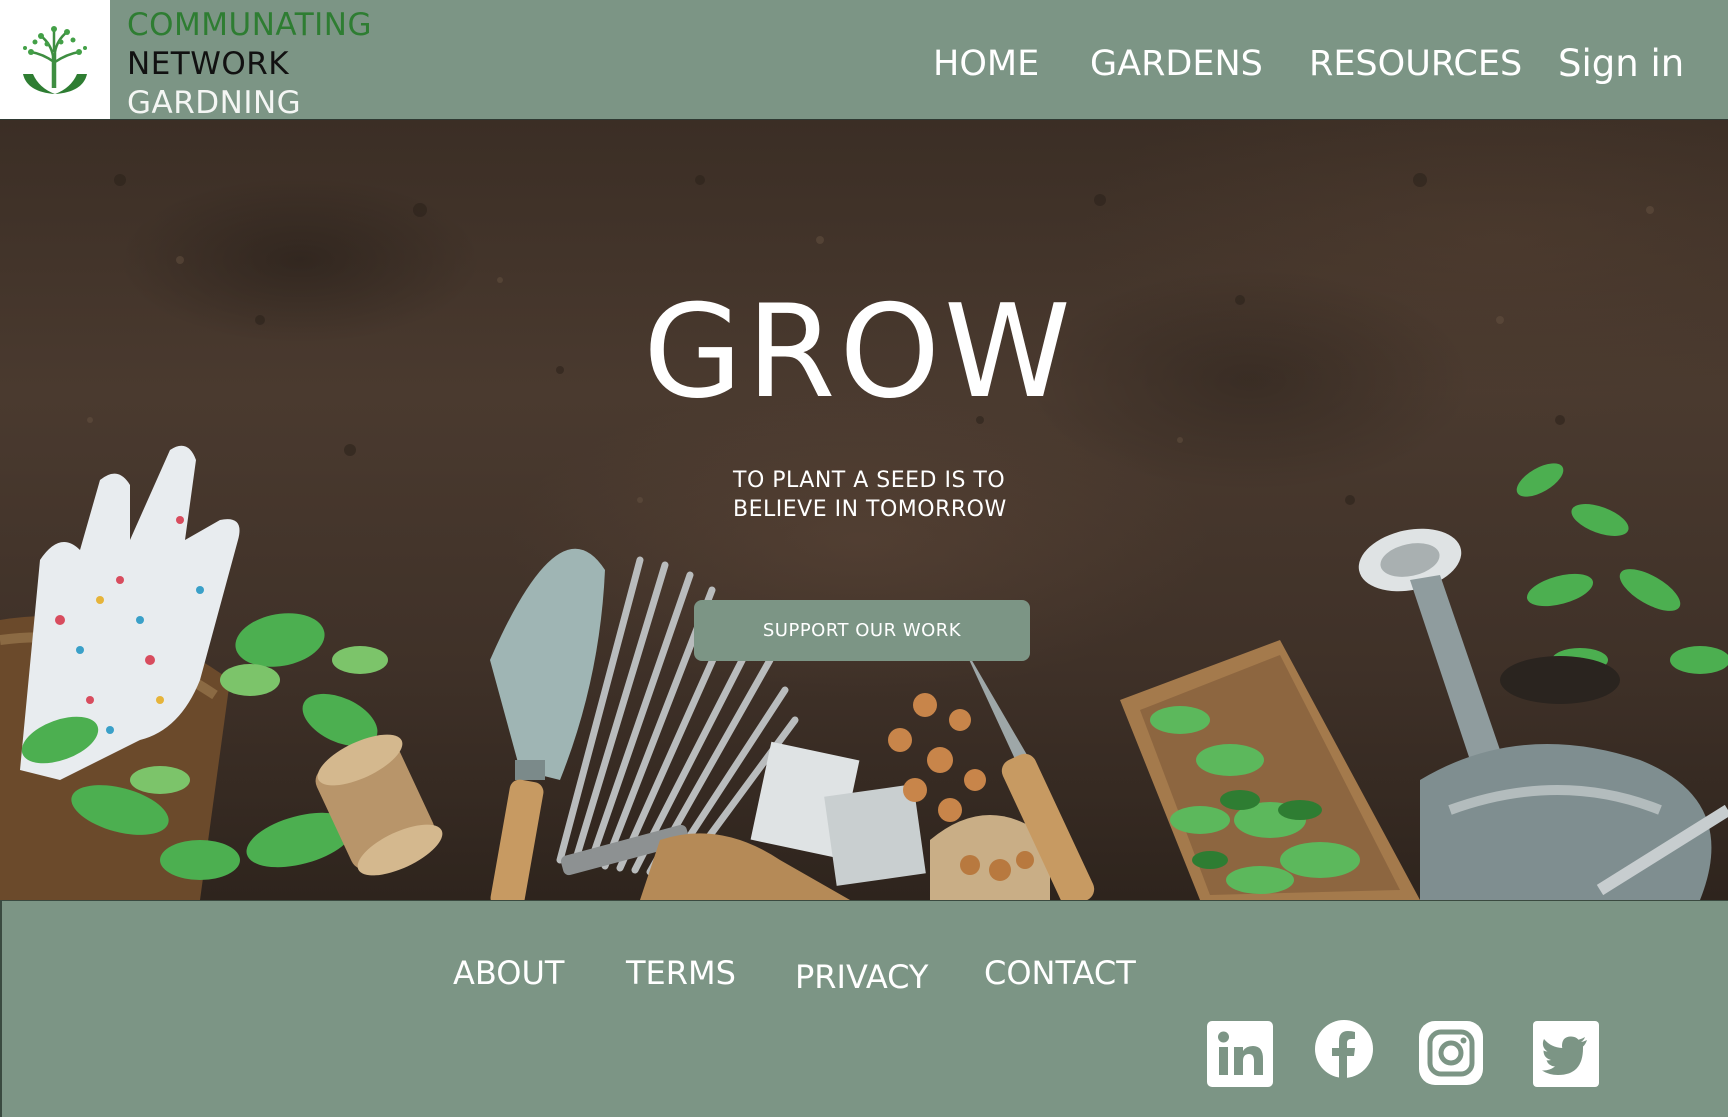  Describe the element at coordinates (208, 64) in the screenshot. I see `brand-line-2: NETWORK` at that location.